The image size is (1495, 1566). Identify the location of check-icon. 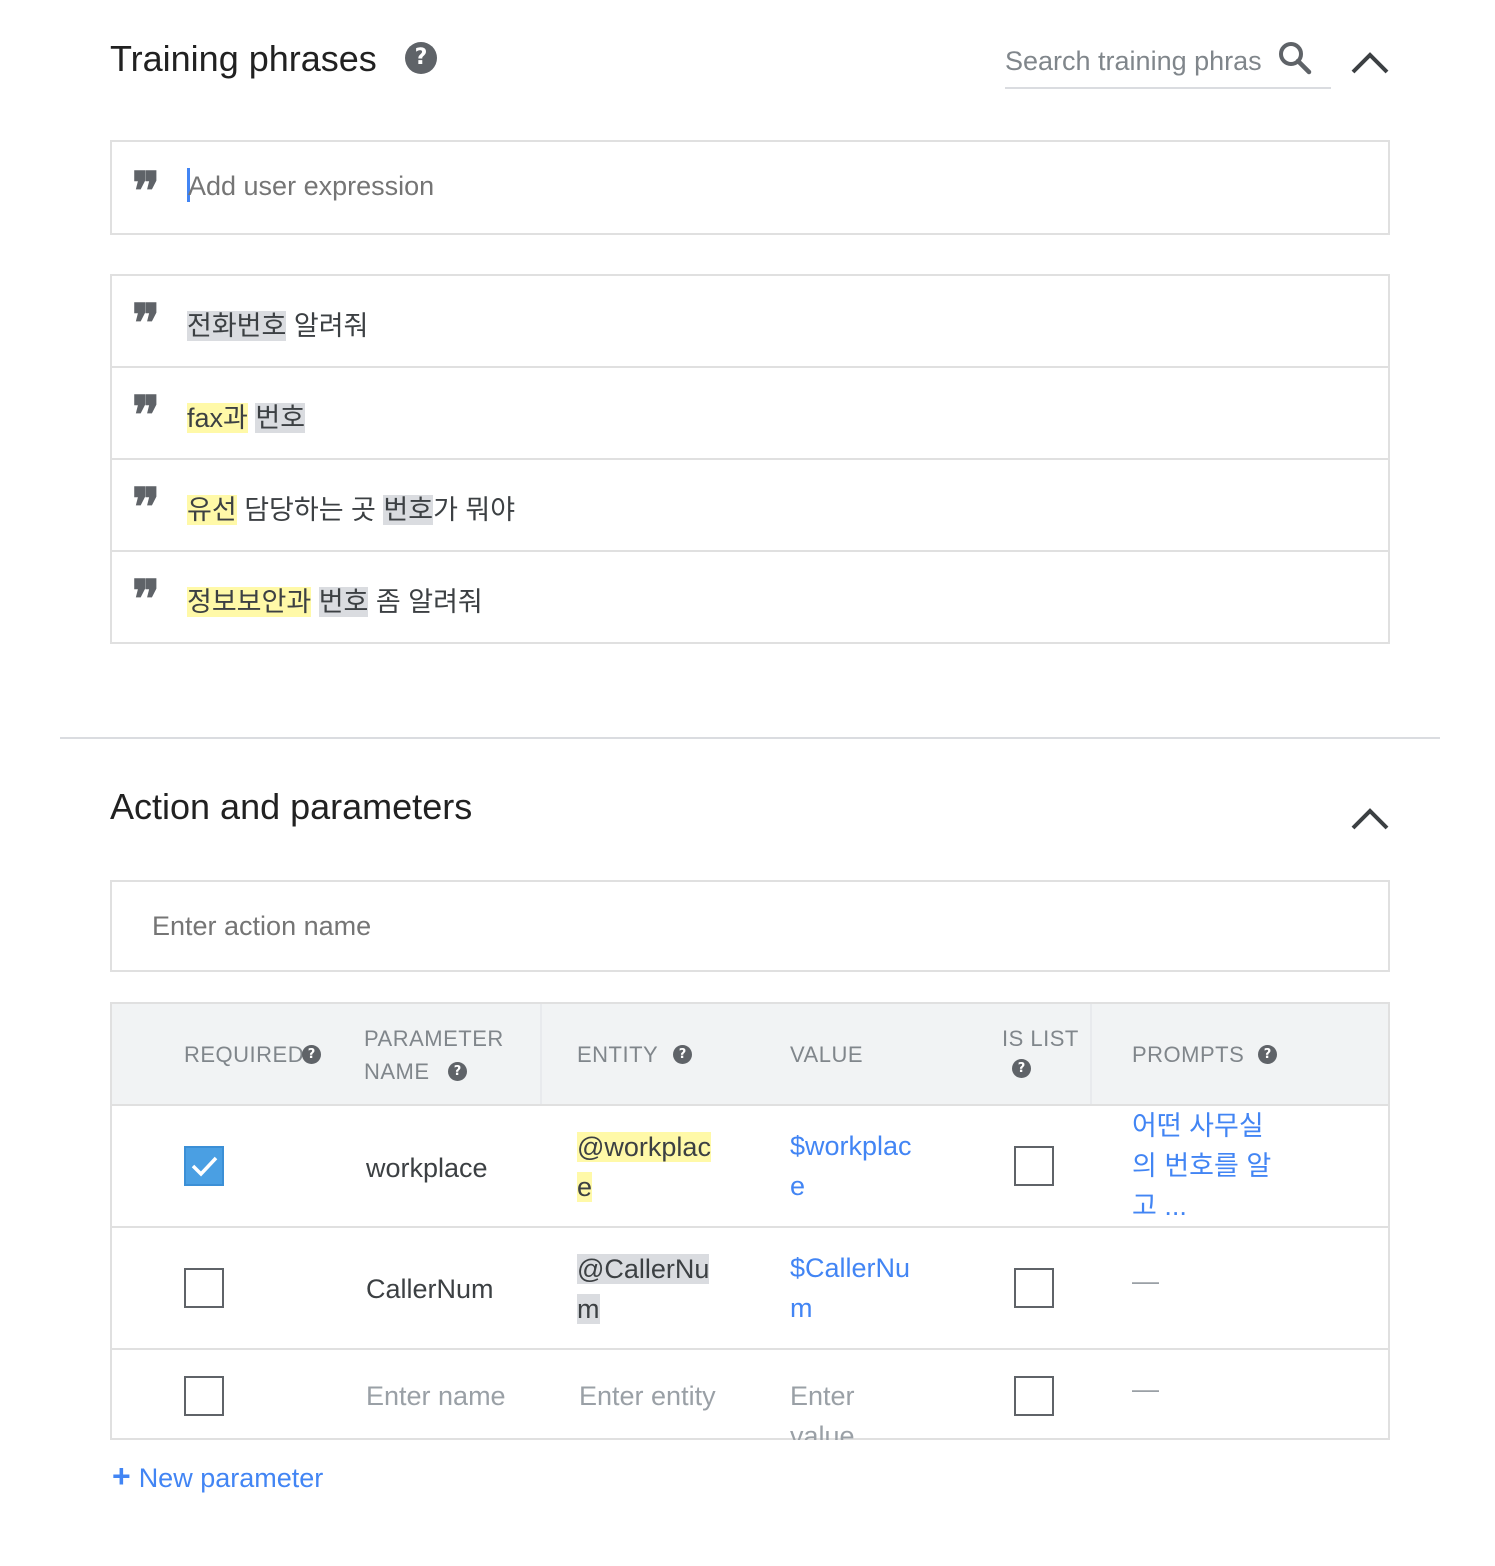
(204, 1166).